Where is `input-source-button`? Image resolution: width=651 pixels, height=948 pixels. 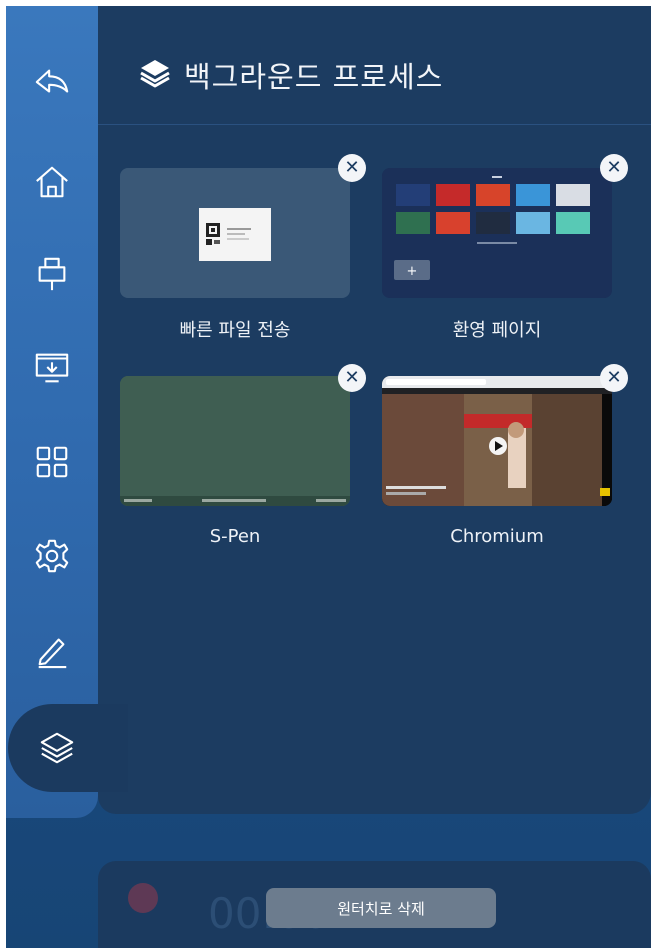
input-source-button is located at coordinates (52, 274).